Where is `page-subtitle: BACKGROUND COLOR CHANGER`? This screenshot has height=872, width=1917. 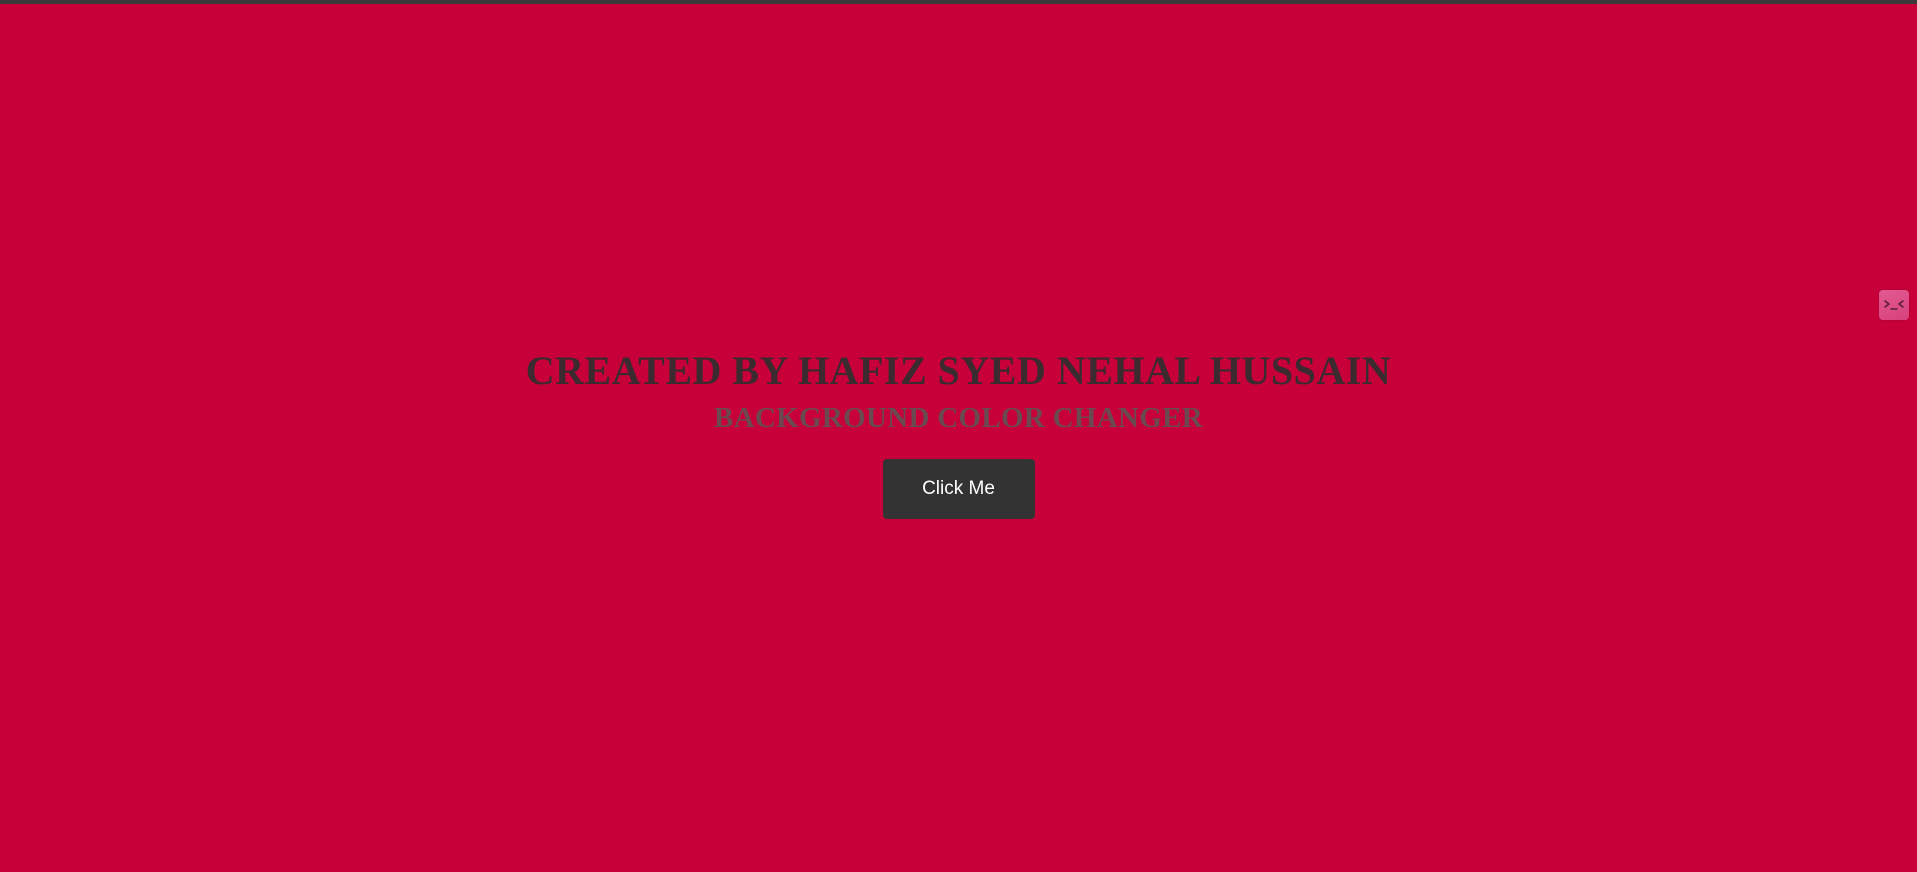
page-subtitle: BACKGROUND COLOR CHANGER is located at coordinates (958, 418).